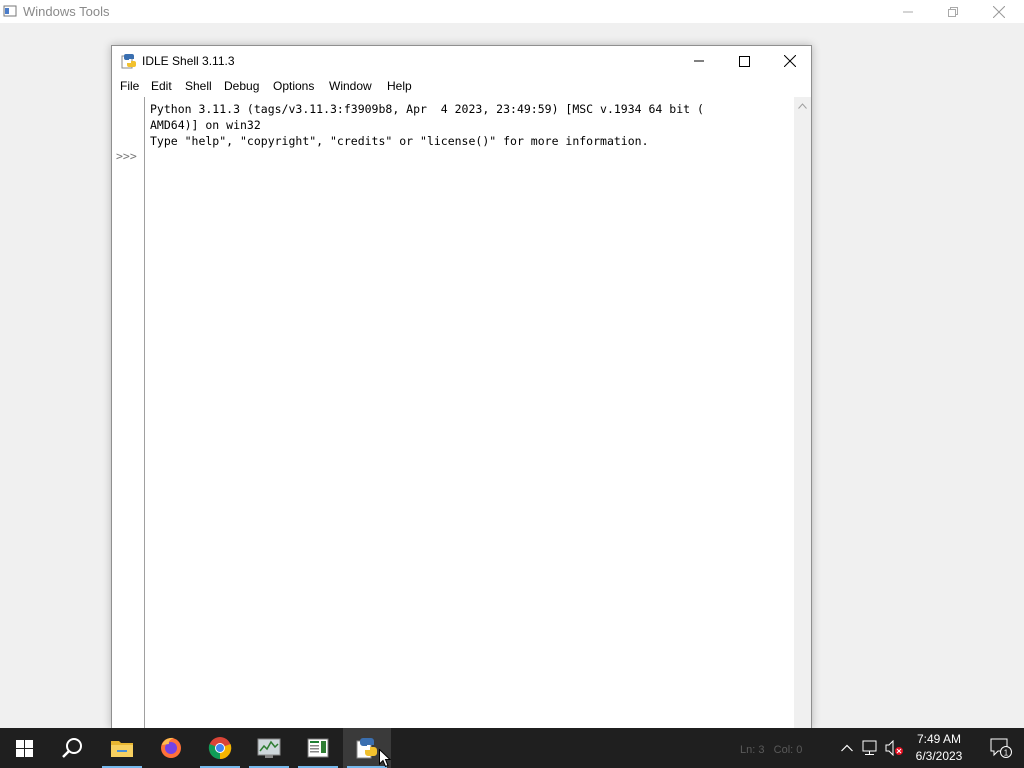 The image size is (1024, 768). Describe the element at coordinates (461, 61) in the screenshot. I see `idle-titlebar: IDLE Shell 3.11.3` at that location.